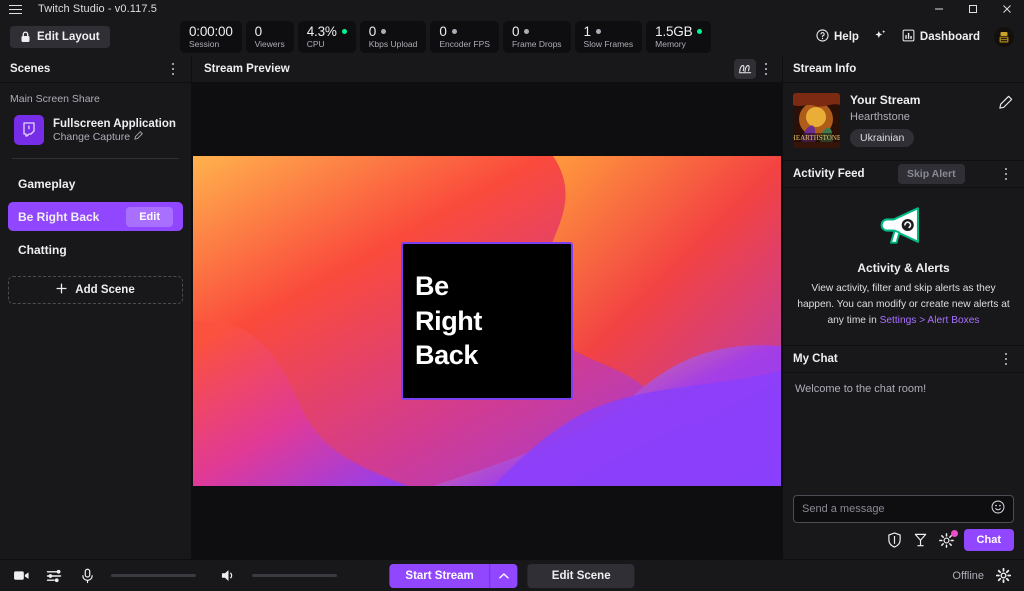 The image size is (1024, 591). Describe the element at coordinates (1006, 359) in the screenshot. I see `chat-more-options-icon` at that location.